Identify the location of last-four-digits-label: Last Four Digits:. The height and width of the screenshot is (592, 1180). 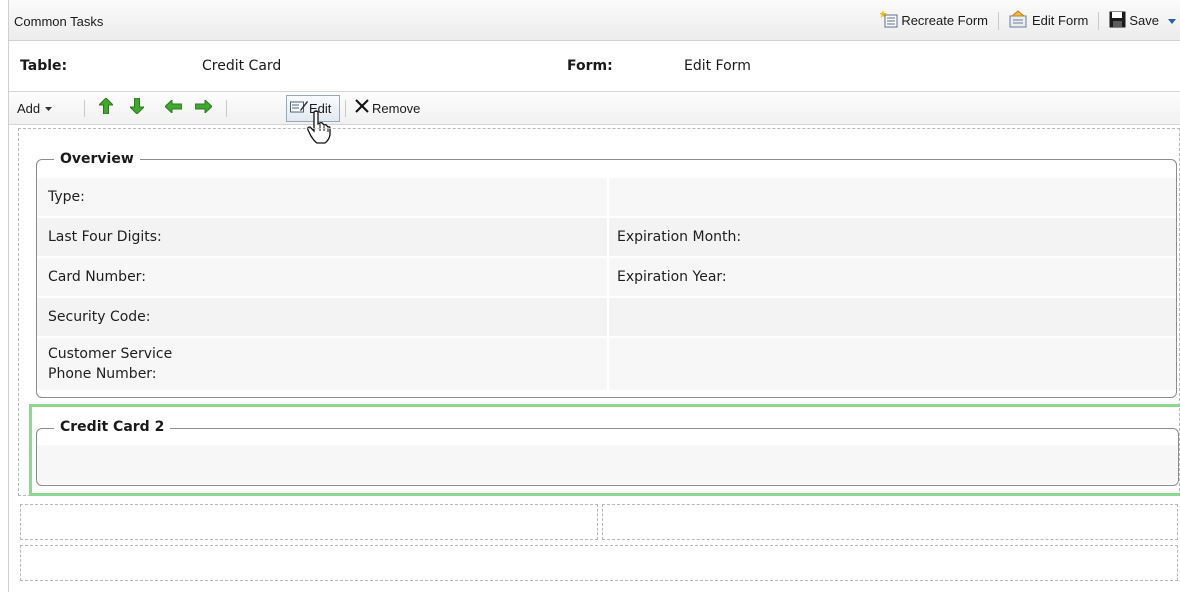
(105, 237).